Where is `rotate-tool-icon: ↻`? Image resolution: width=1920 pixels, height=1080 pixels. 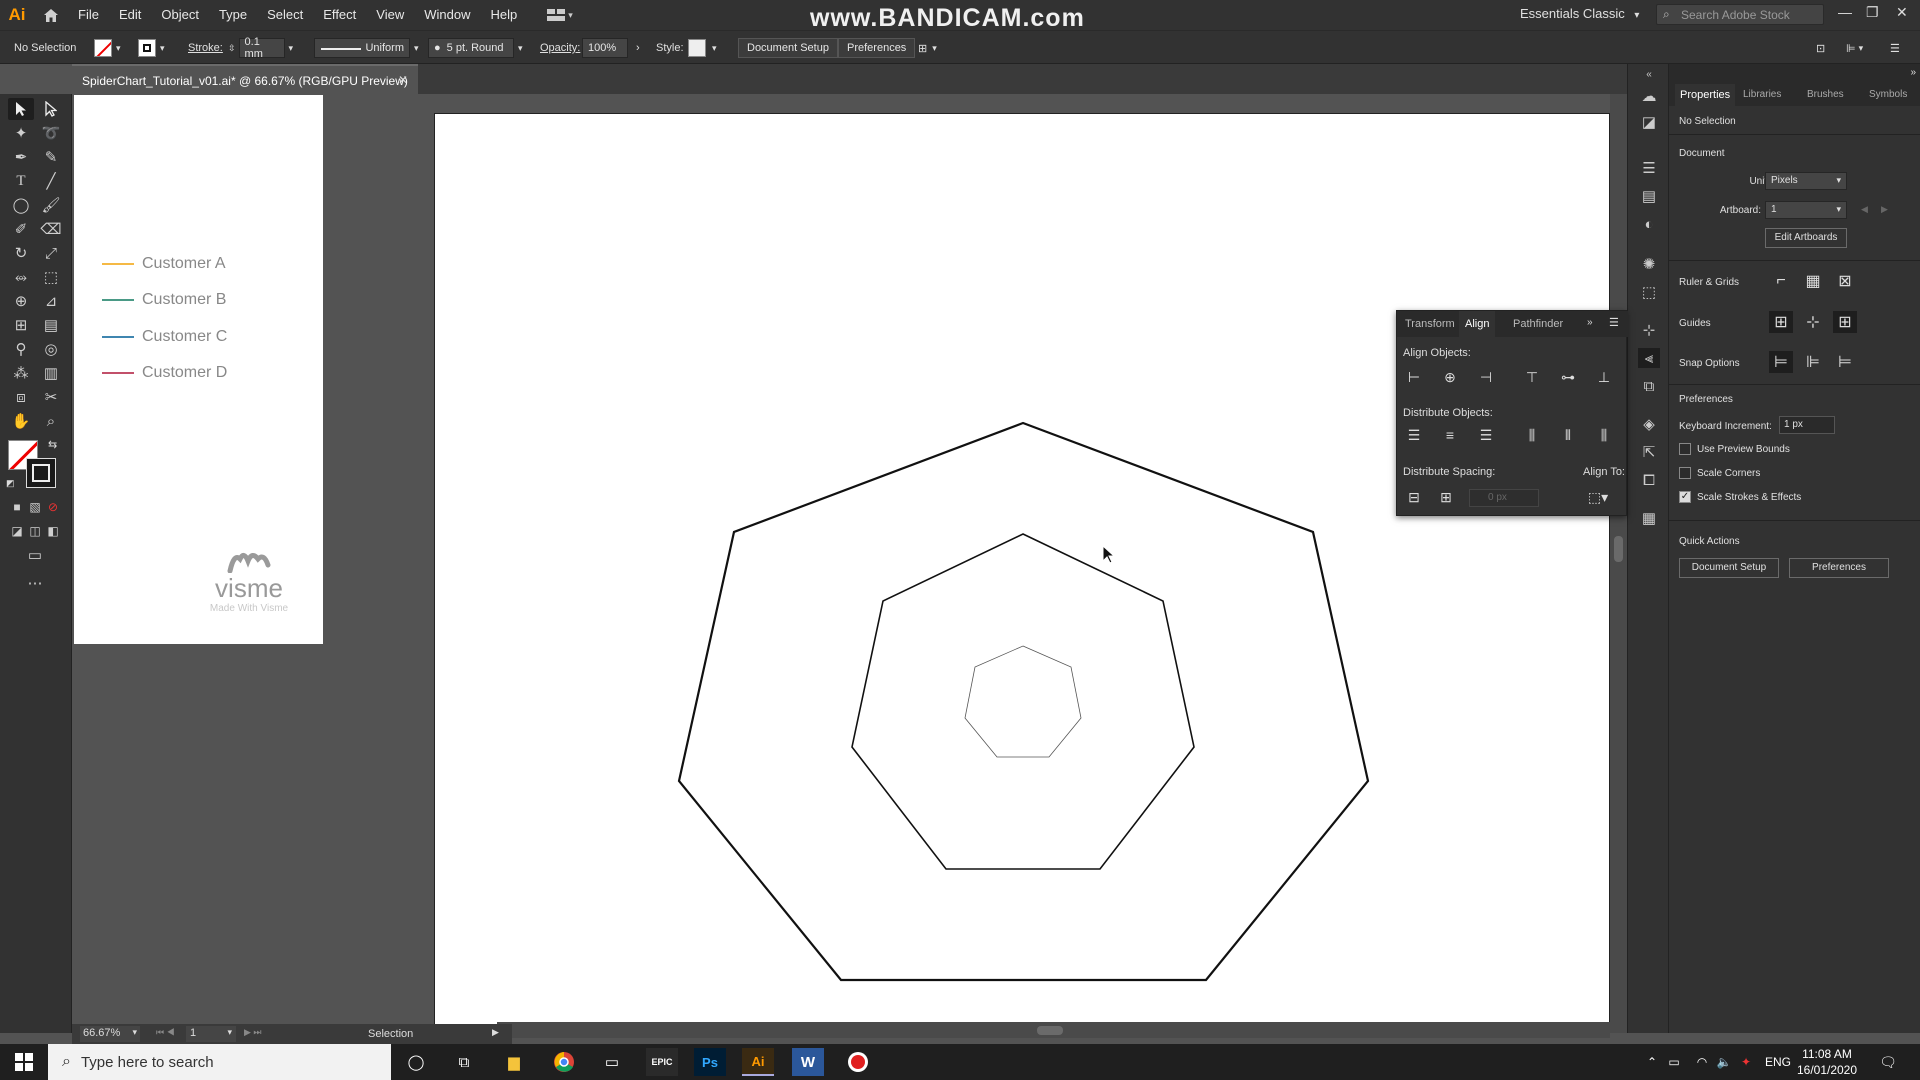
rotate-tool-icon: ↻ is located at coordinates (21, 253).